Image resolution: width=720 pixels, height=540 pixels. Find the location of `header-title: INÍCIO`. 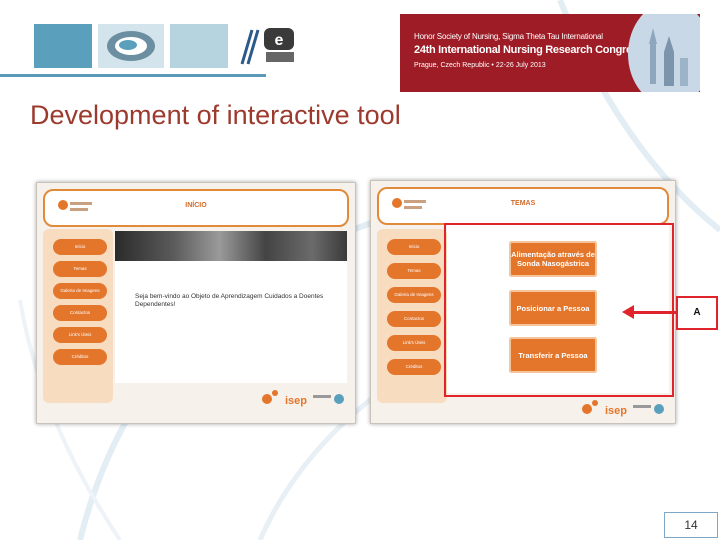

header-title: INÍCIO is located at coordinates (196, 205).